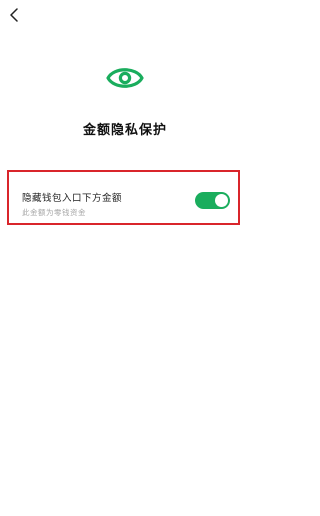  I want to click on chevron-left-icon, so click(14, 15).